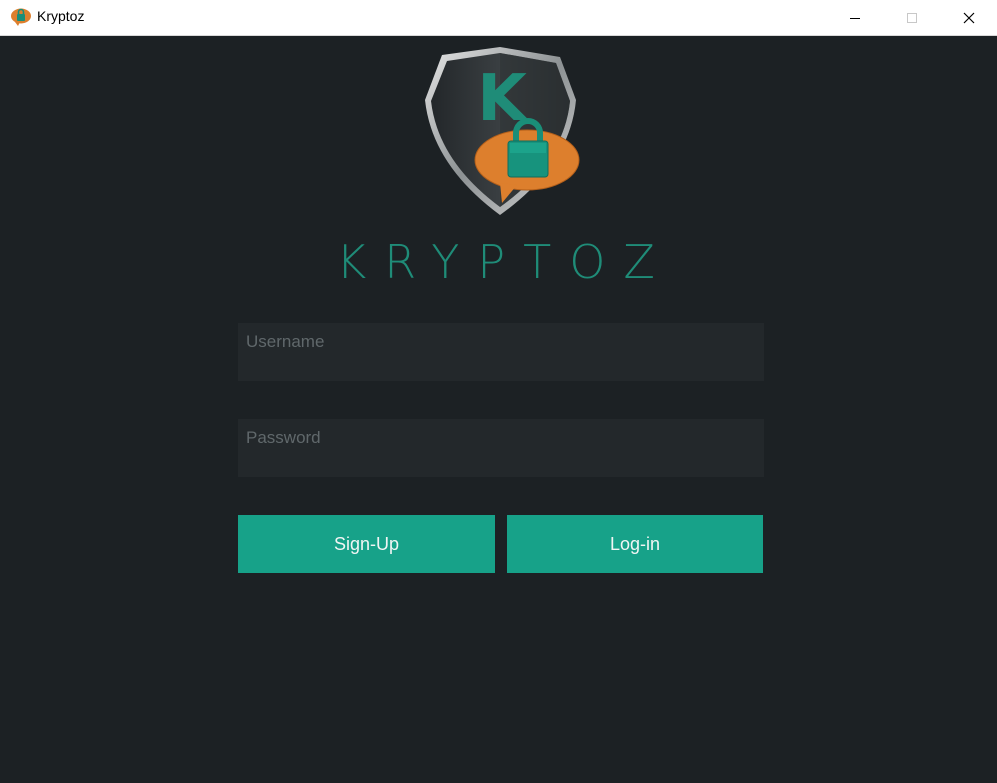 Image resolution: width=997 pixels, height=783 pixels. I want to click on username-field-inner, so click(501, 342).